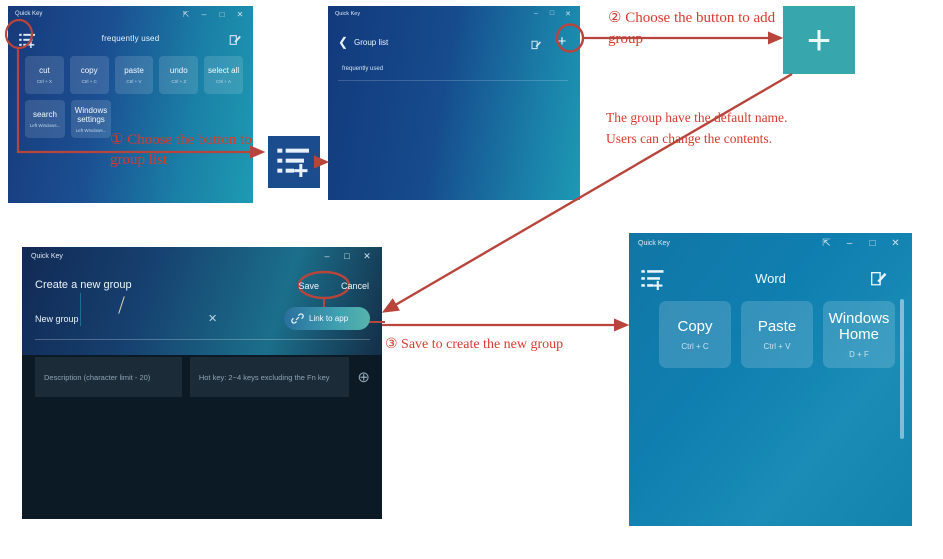 The width and height of the screenshot is (943, 559). I want to click on home-window-controls: ⇱ – □ ✕, so click(213, 14).